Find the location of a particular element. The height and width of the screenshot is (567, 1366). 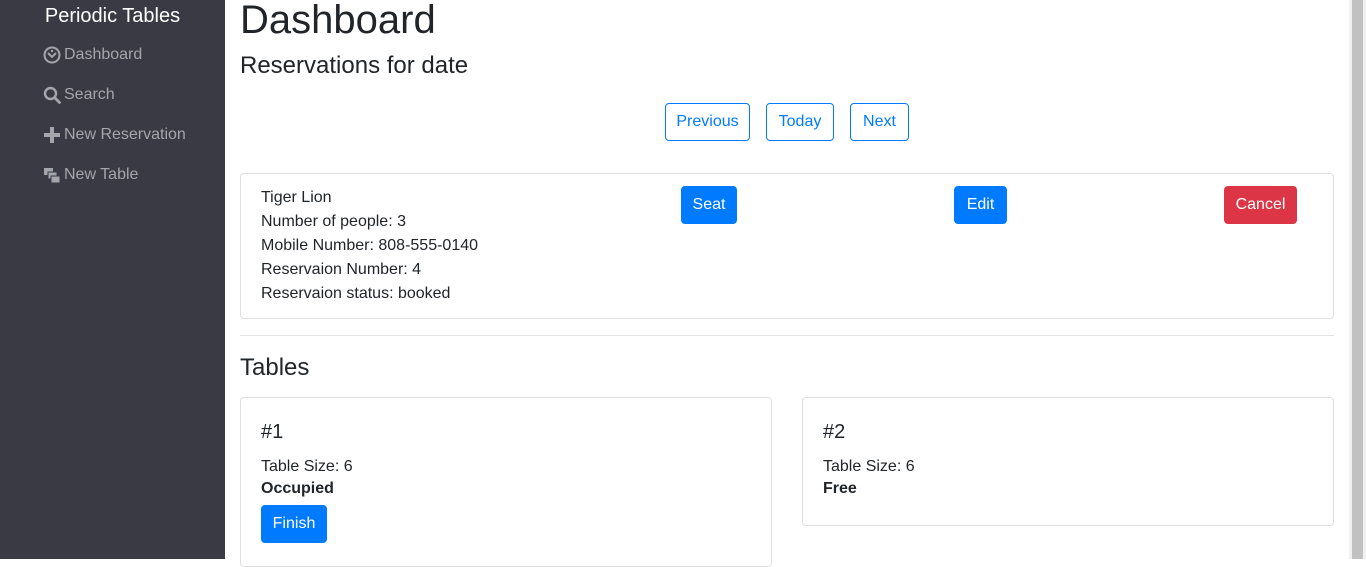

reservation-number: Reservaion Number: 4 is located at coordinates (341, 269).